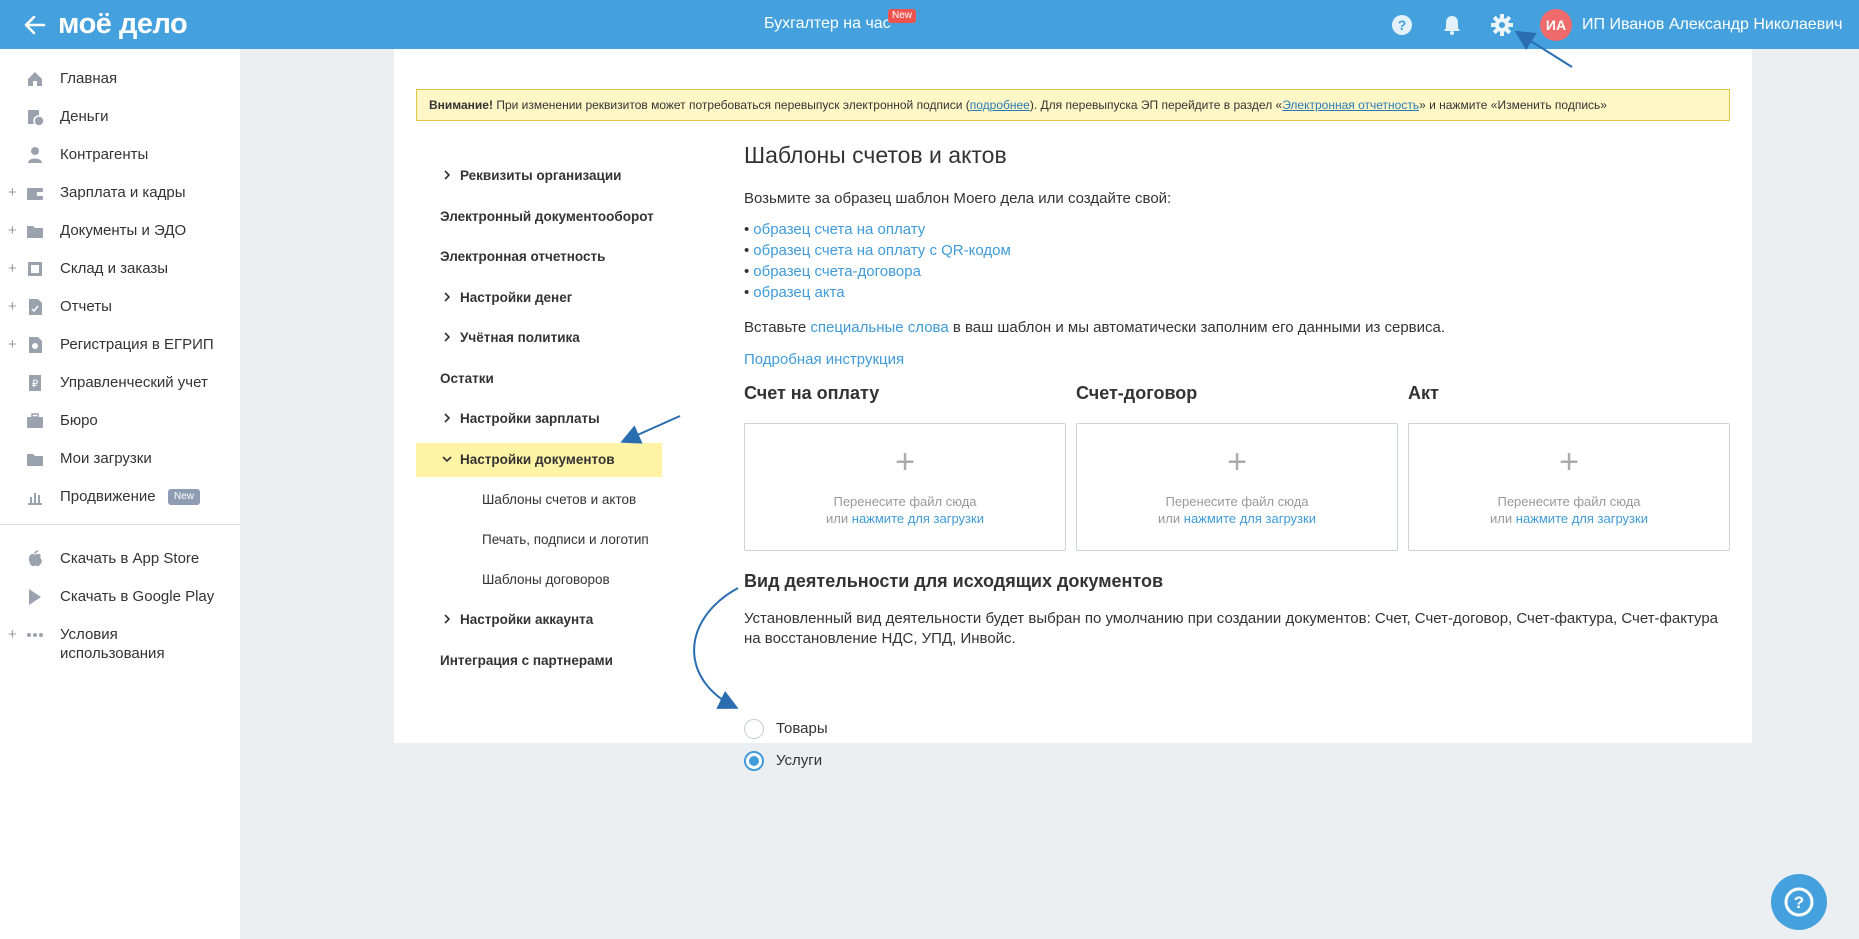 The height and width of the screenshot is (939, 1859). I want to click on dropzone-hint: Перенесите файл сюда, so click(905, 501).